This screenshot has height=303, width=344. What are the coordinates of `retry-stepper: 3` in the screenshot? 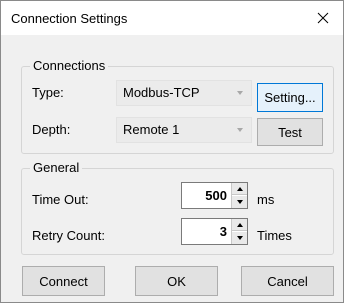 It's located at (214, 231).